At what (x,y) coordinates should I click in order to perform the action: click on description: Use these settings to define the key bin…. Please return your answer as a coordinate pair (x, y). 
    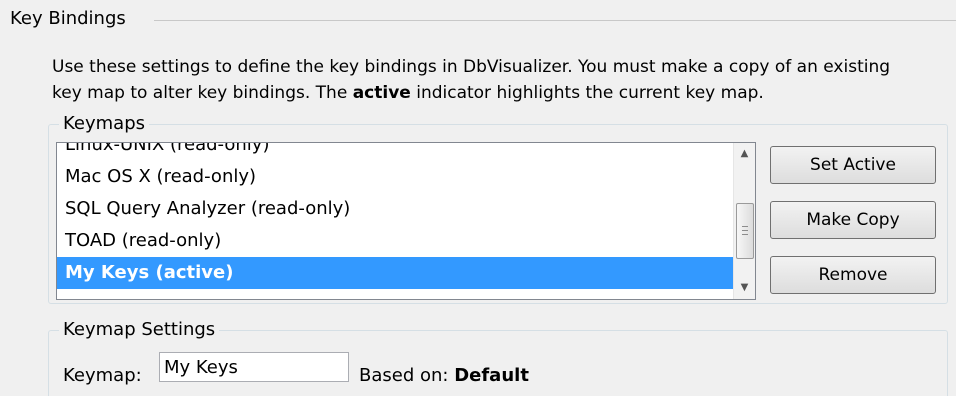
    Looking at the image, I should click on (492, 80).